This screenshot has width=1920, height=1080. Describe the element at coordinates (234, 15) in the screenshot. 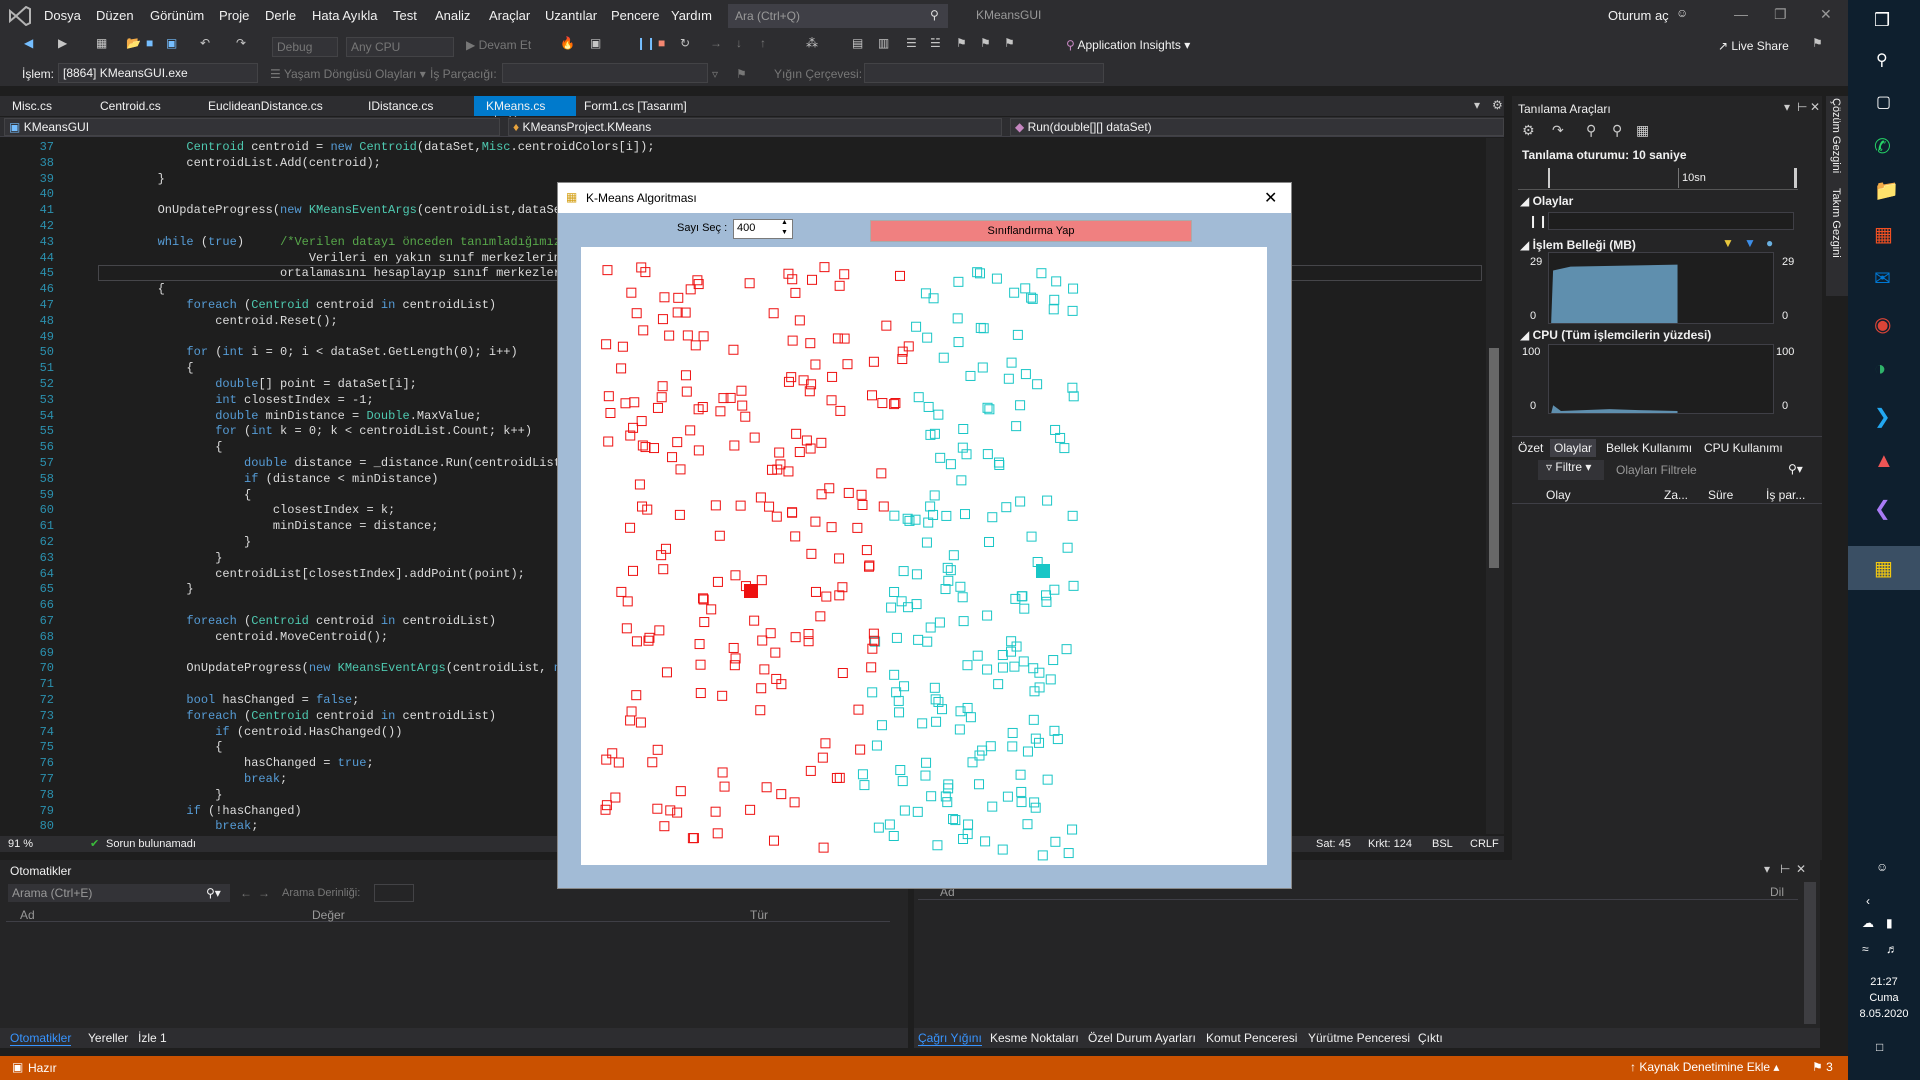

I see `menu-item-4: Proje` at that location.